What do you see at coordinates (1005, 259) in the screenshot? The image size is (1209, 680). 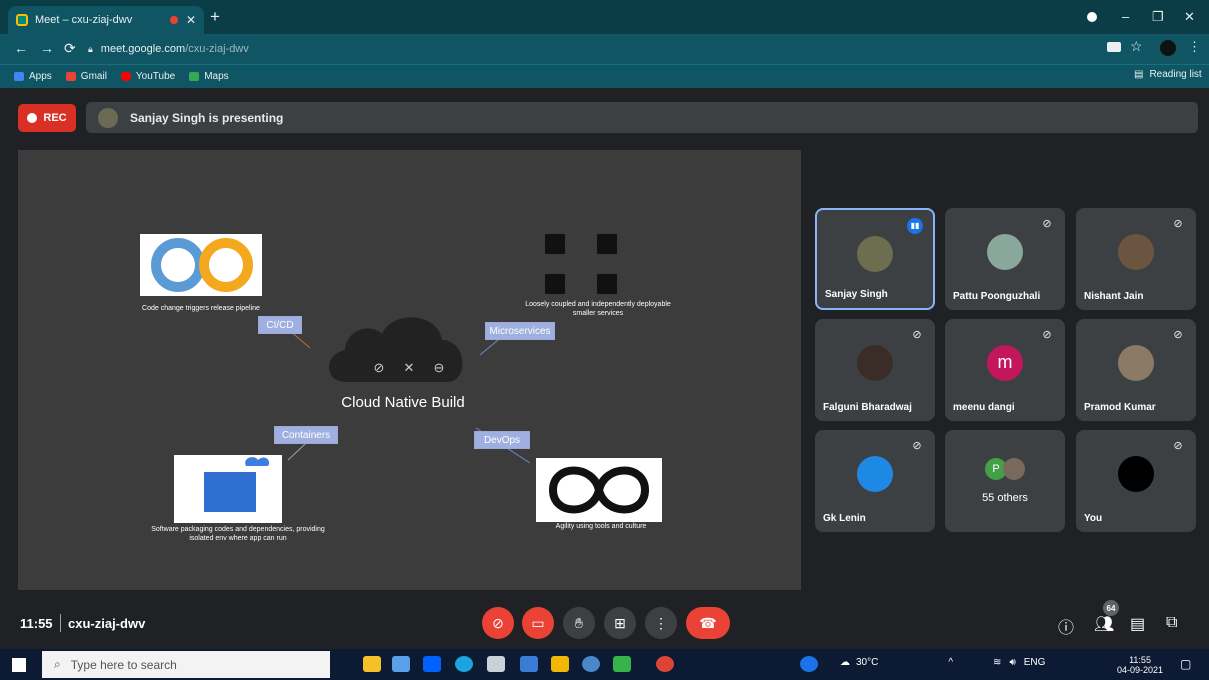 I see `participant-tile-pattu-poonguzhali: ⊘ Pattu Poonguzhali` at bounding box center [1005, 259].